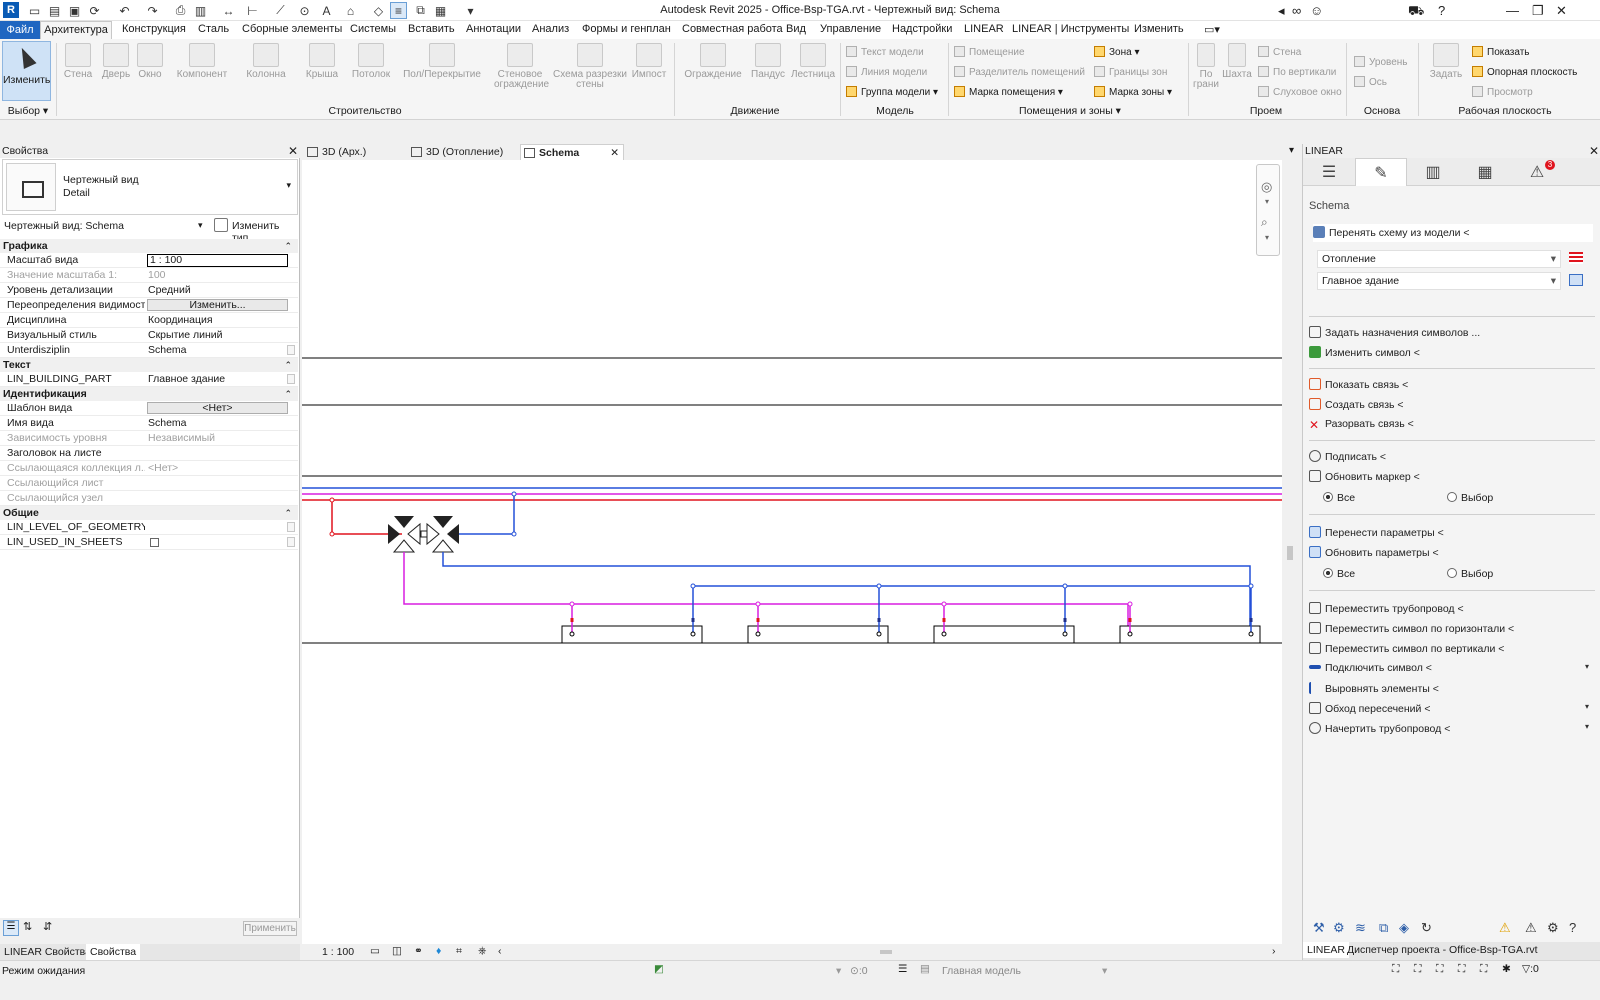  I want to click on hscroll-thumb, so click(886, 952).